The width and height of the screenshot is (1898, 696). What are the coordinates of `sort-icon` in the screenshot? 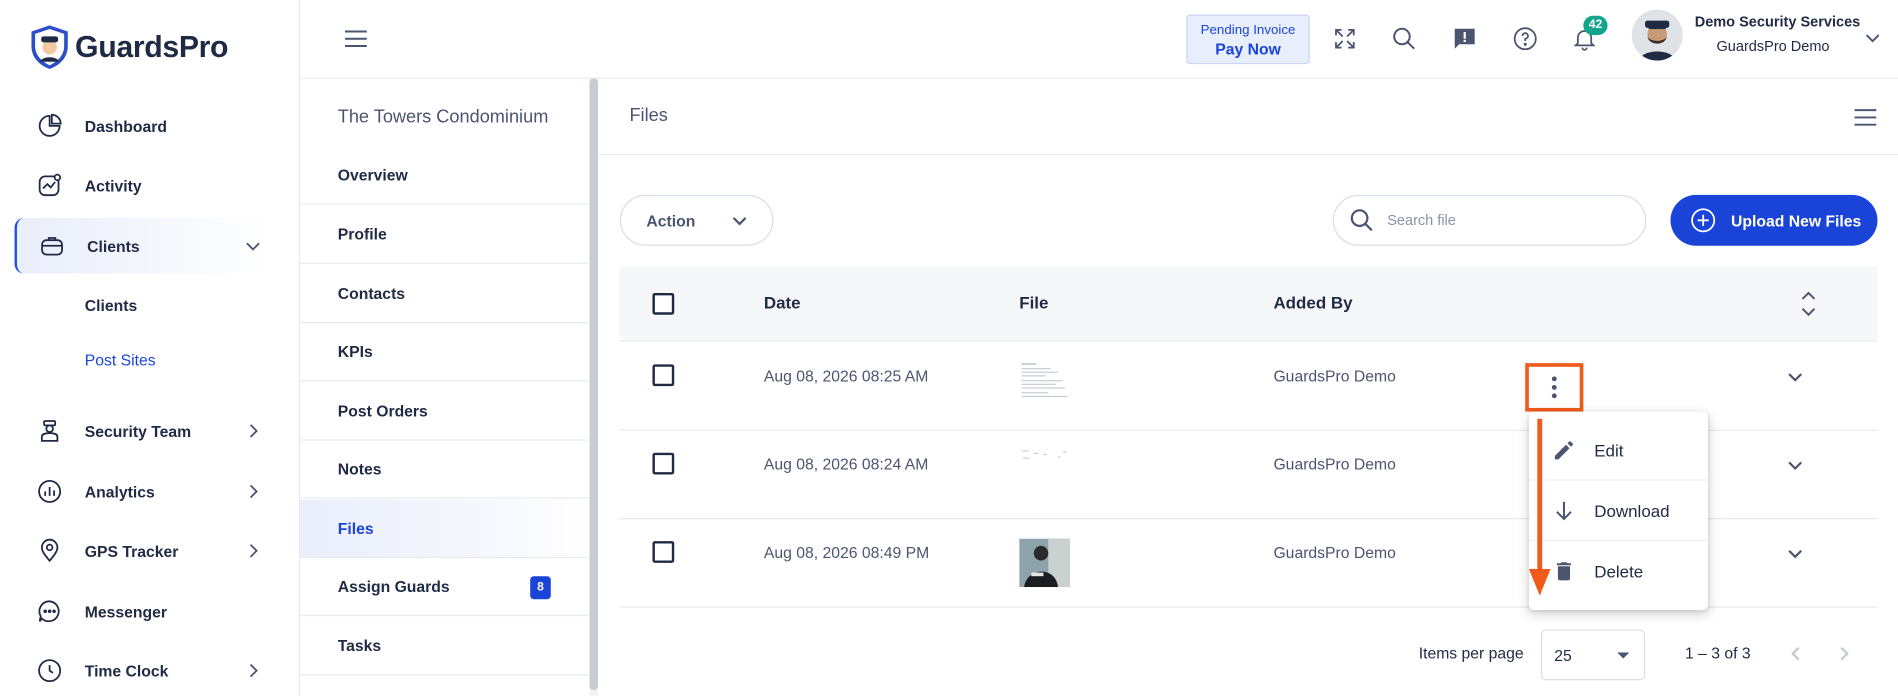 It's located at (1808, 304).